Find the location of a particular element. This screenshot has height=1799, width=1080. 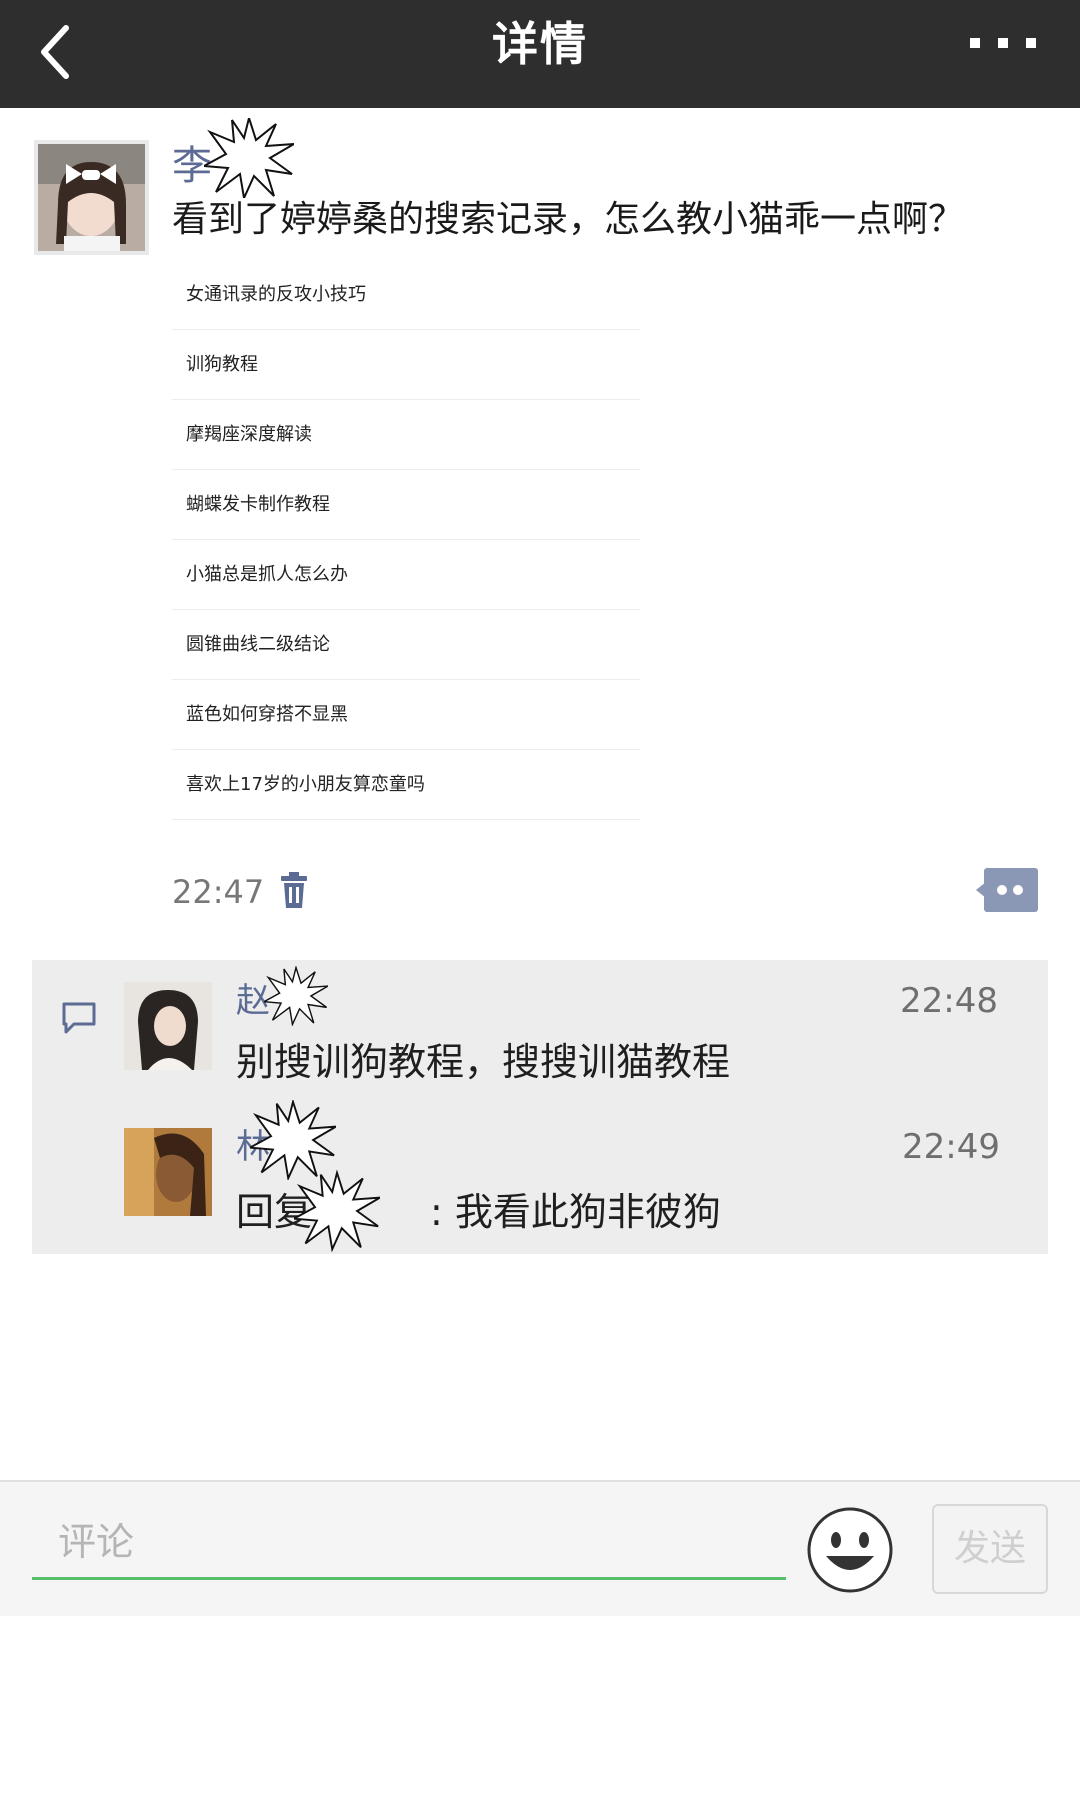

comment-input is located at coordinates (409, 1545).